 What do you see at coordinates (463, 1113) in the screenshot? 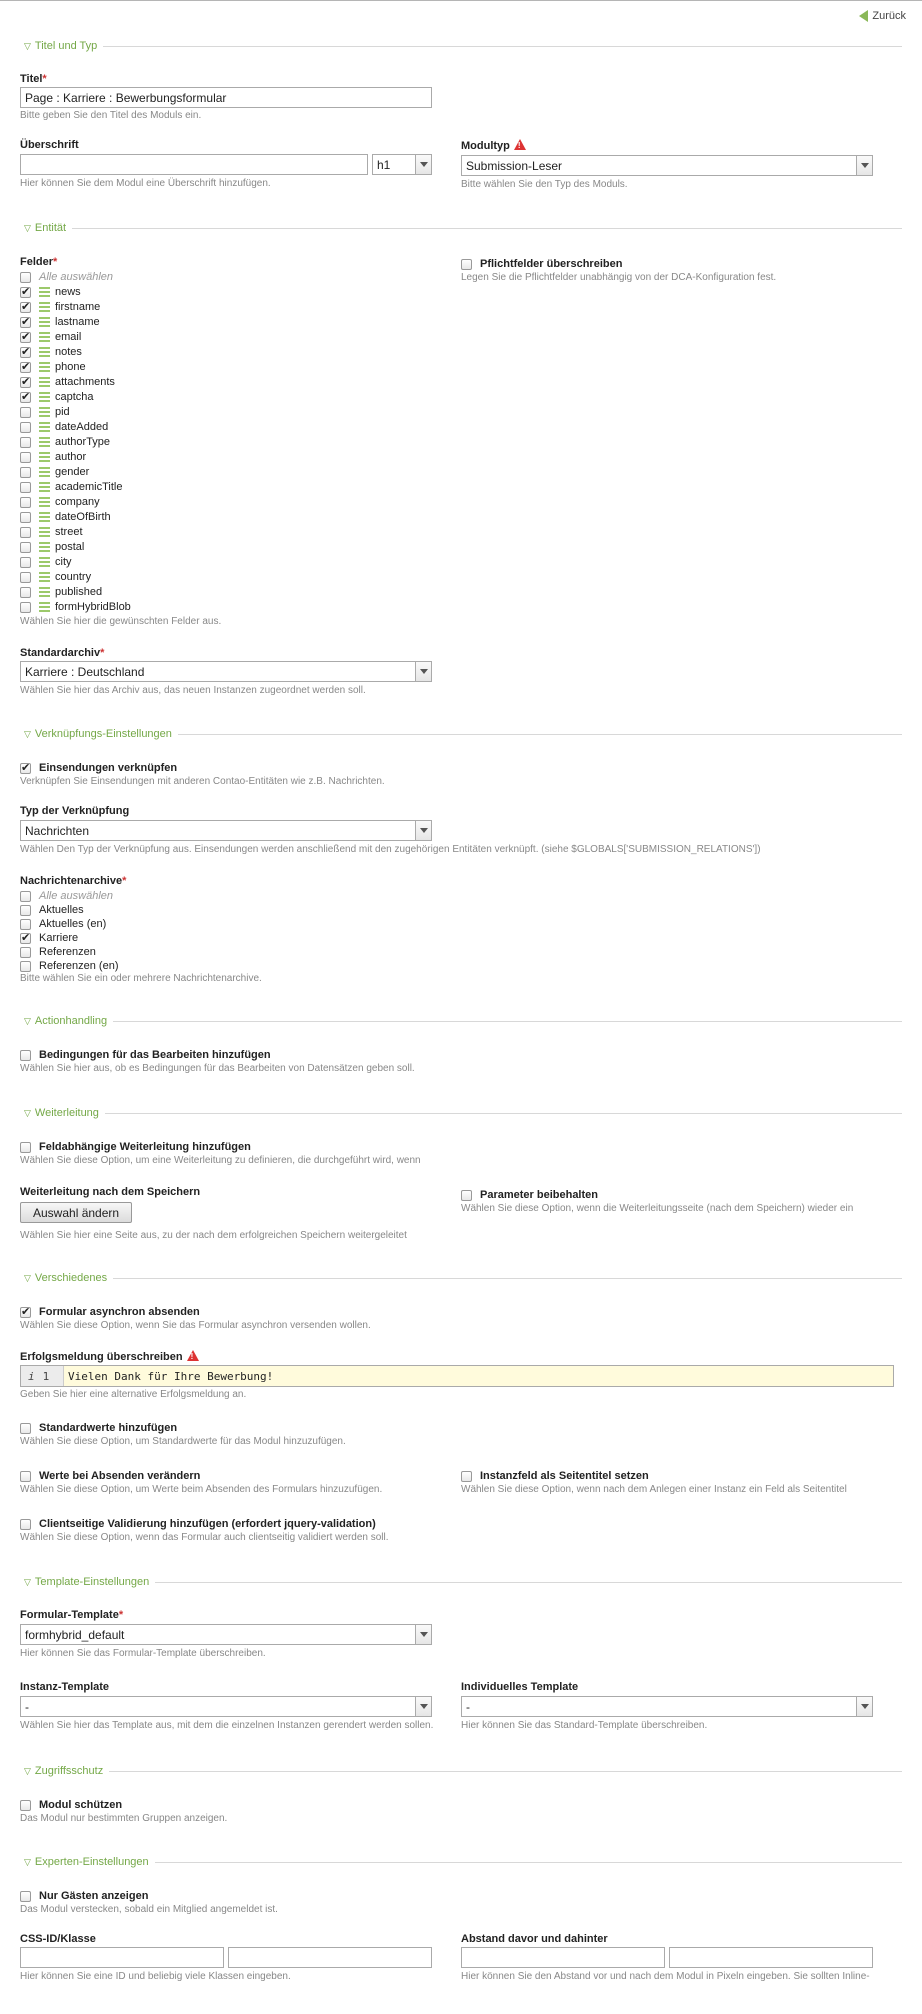
I see `legend-weiterleitung: ▽ Weiterleitung` at bounding box center [463, 1113].